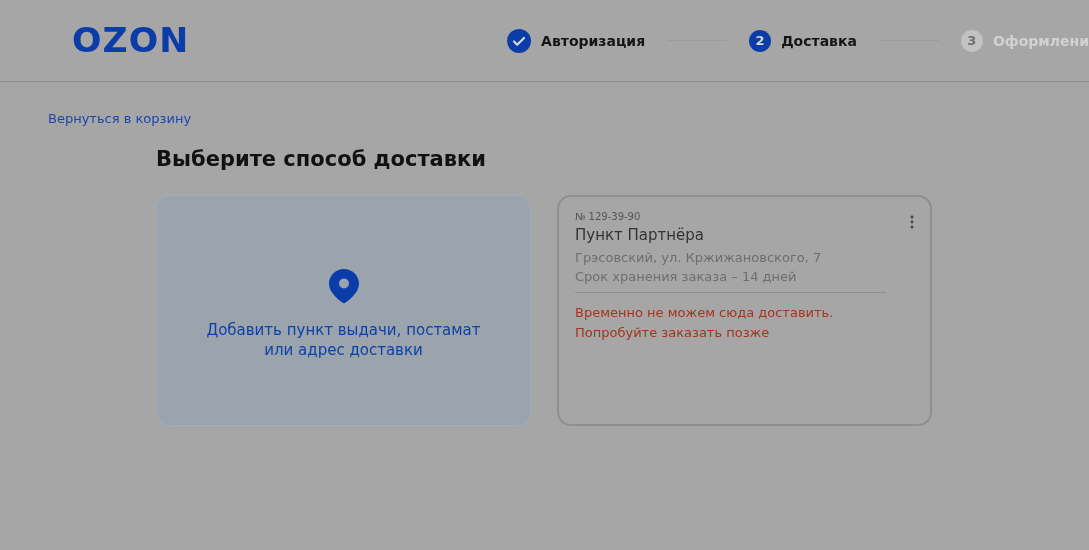 The height and width of the screenshot is (550, 1089). Describe the element at coordinates (819, 40) in the screenshot. I see `step-label: Доставка` at that location.